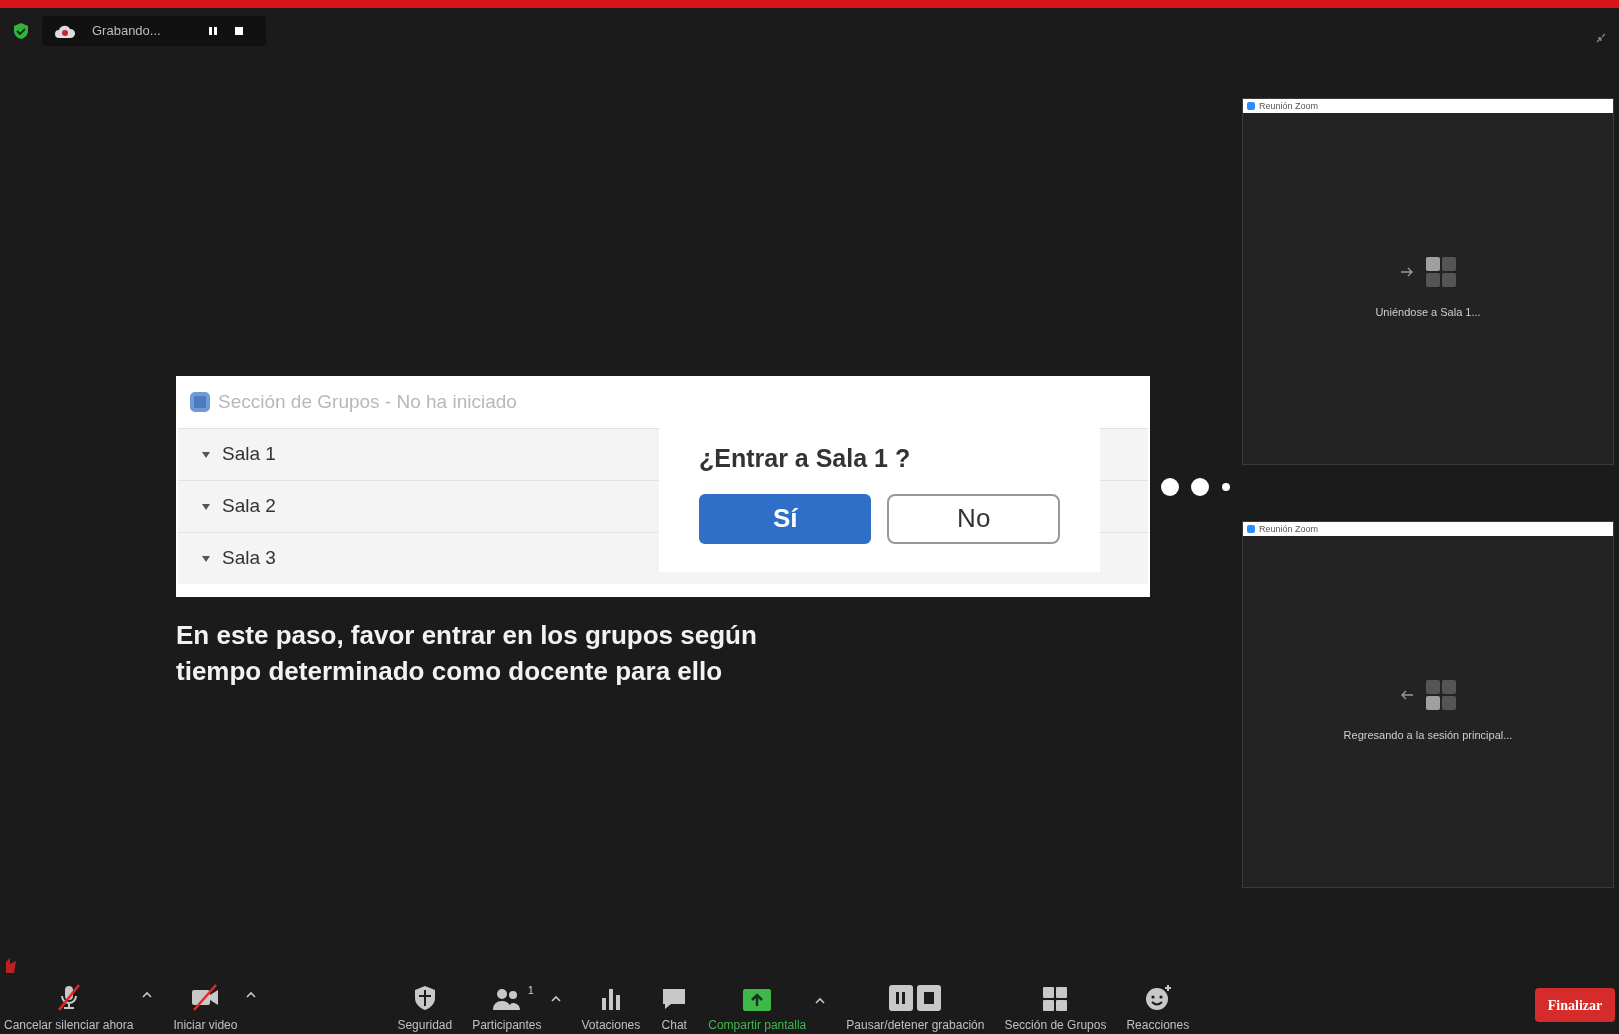 This screenshot has height=1034, width=1619. Describe the element at coordinates (467, 653) in the screenshot. I see `caption-text: En este paso, favor entrar en los grupos según tiempo determinado como docente para ello` at that location.